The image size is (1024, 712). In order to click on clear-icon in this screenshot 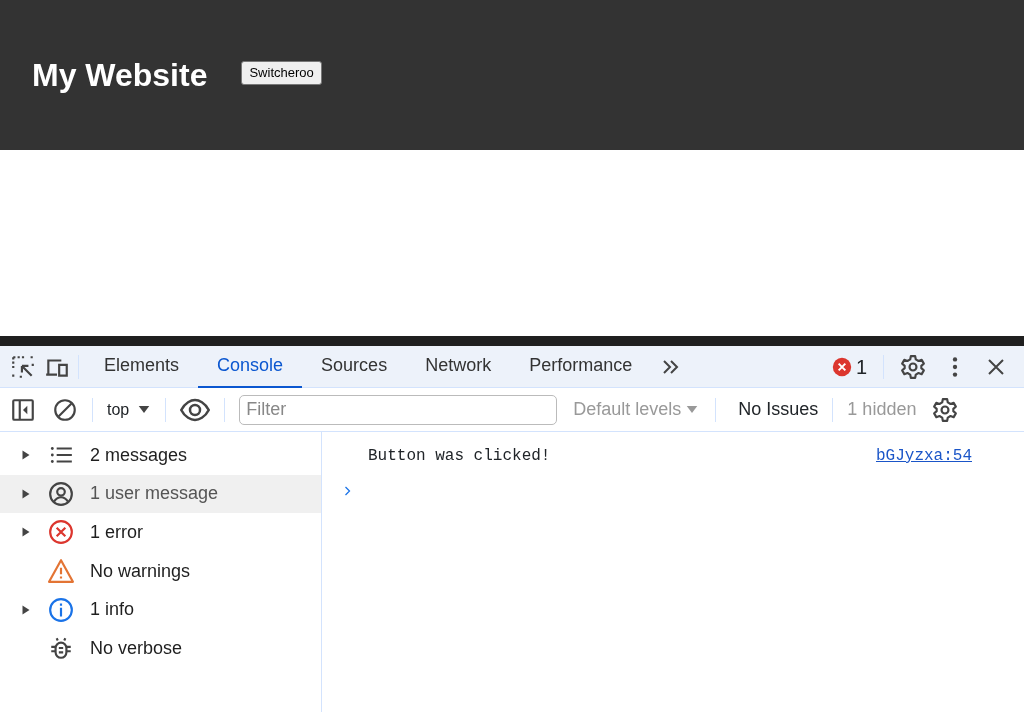, I will do `click(65, 409)`.